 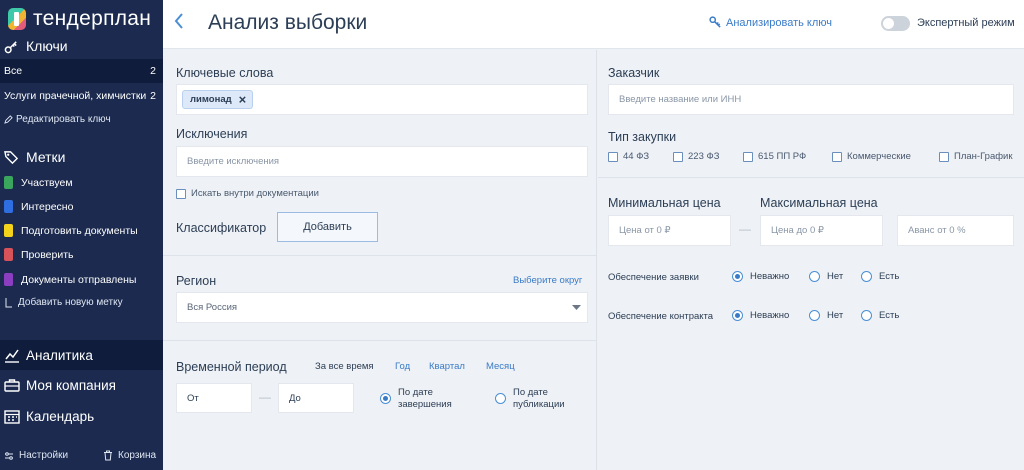 What do you see at coordinates (344, 366) in the screenshot?
I see `period-option-all: За все время` at bounding box center [344, 366].